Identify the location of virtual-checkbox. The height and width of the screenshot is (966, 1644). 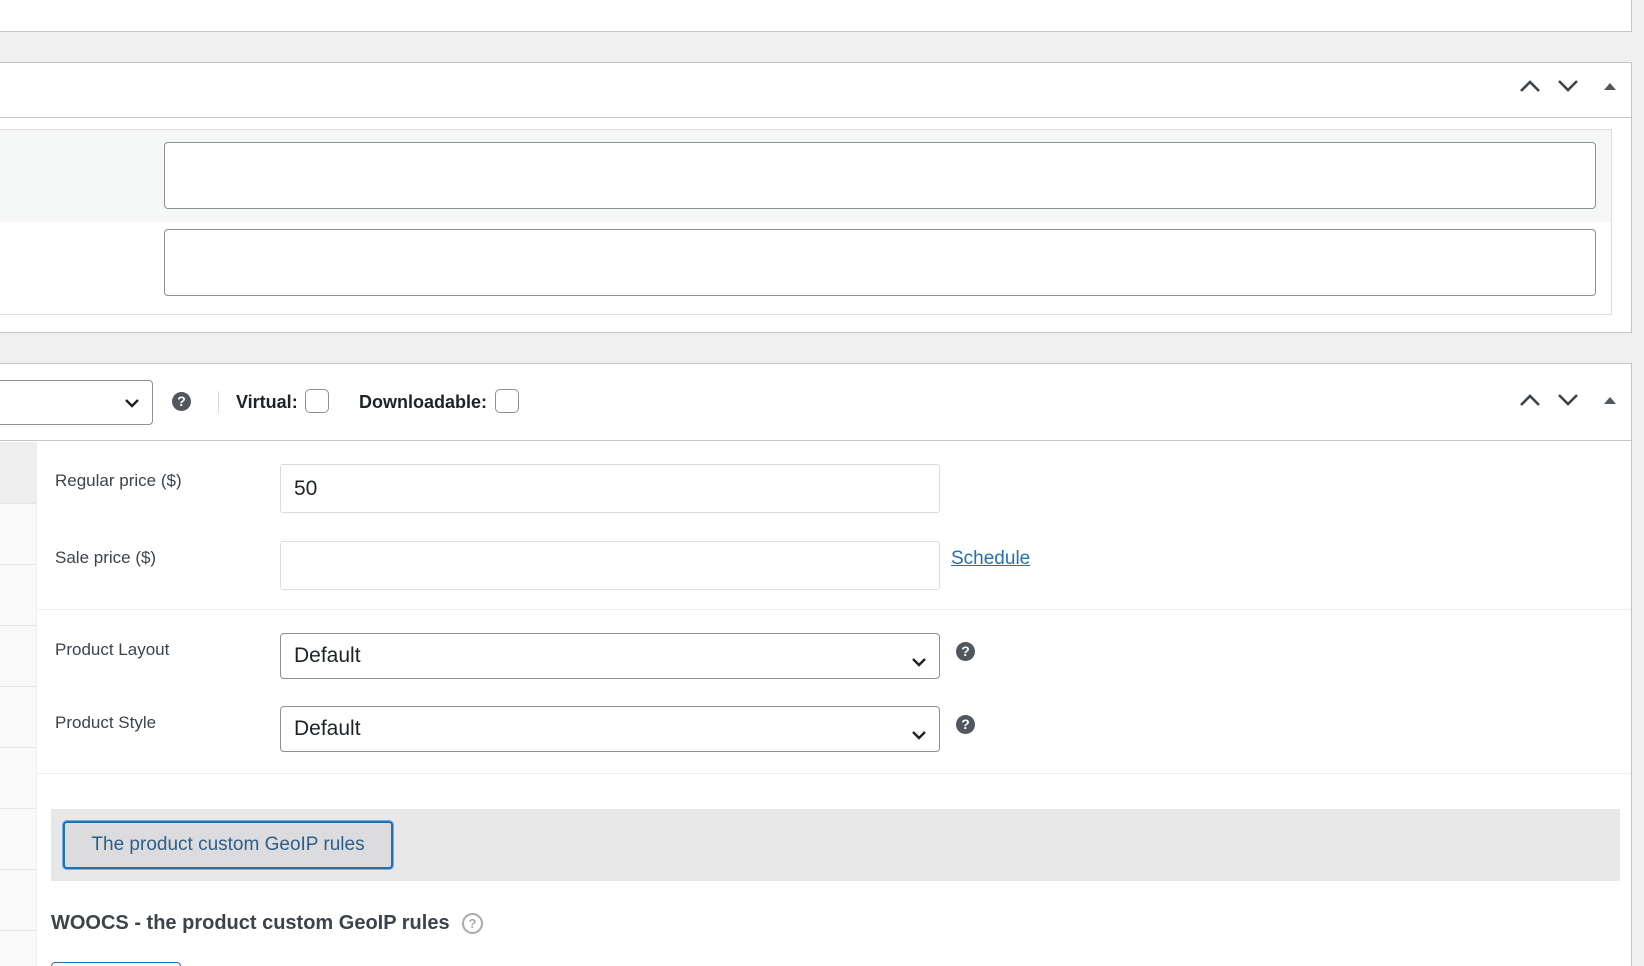
(317, 401).